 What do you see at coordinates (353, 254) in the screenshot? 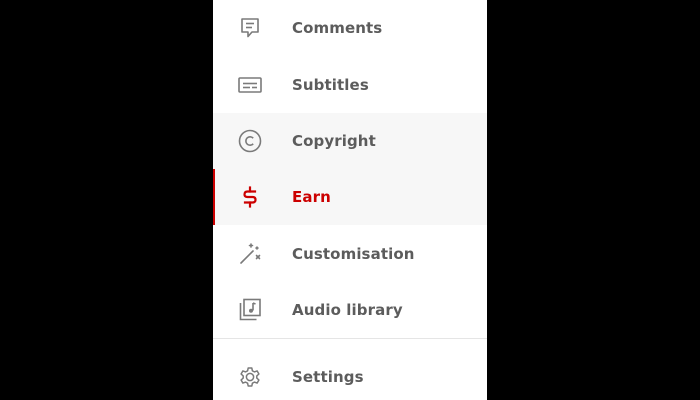
I see `sidebar-item-label: Customisation` at bounding box center [353, 254].